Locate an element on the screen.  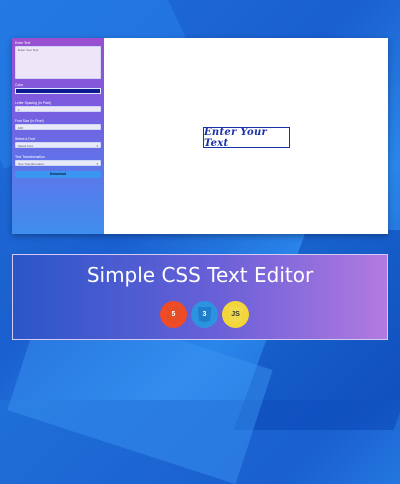
transform-label: Text Transformation is located at coordinates (30, 157).